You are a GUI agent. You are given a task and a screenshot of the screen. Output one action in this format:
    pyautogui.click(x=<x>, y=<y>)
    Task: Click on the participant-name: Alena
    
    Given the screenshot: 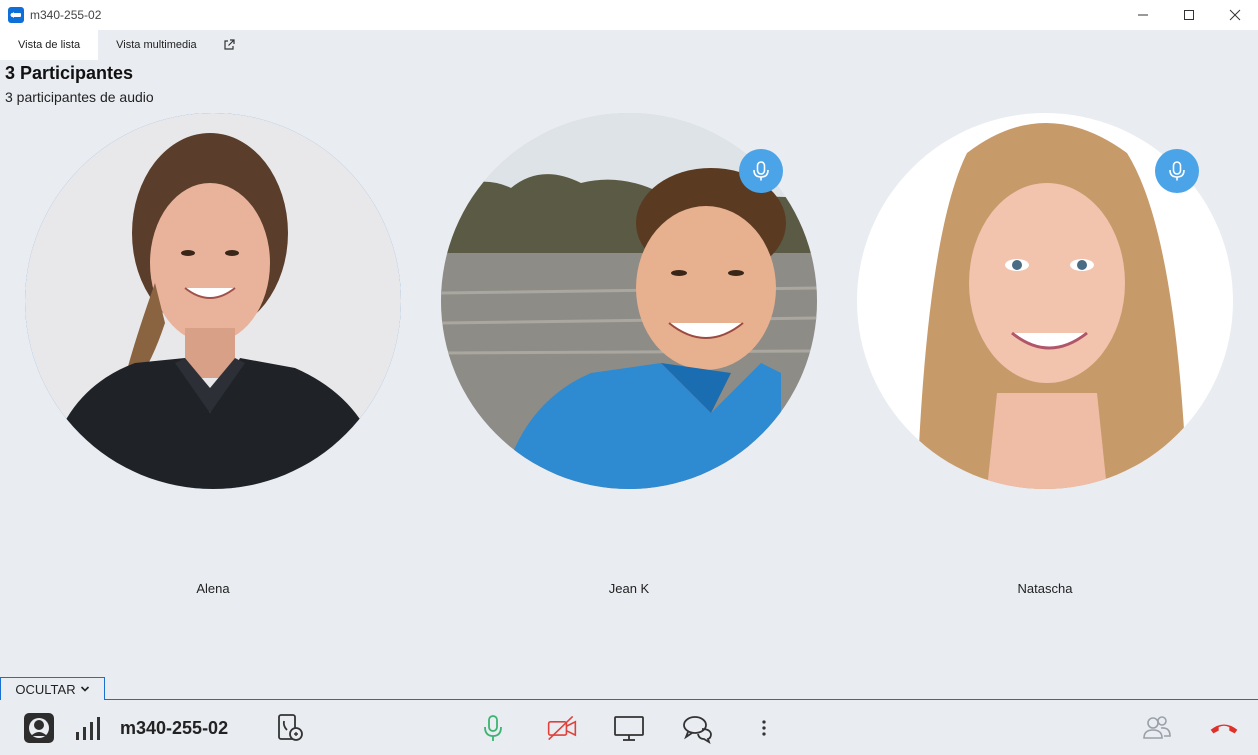 What is the action you would take?
    pyautogui.click(x=213, y=588)
    